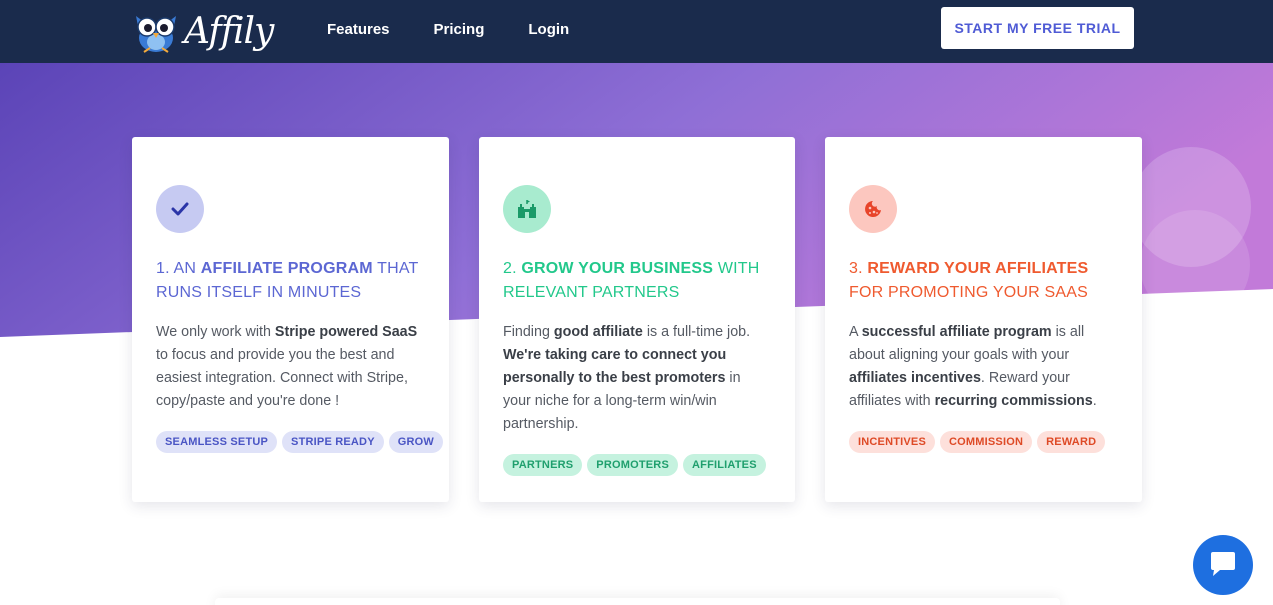  Describe the element at coordinates (632, 465) in the screenshot. I see `tag-promoters: PROMOTERS` at that location.